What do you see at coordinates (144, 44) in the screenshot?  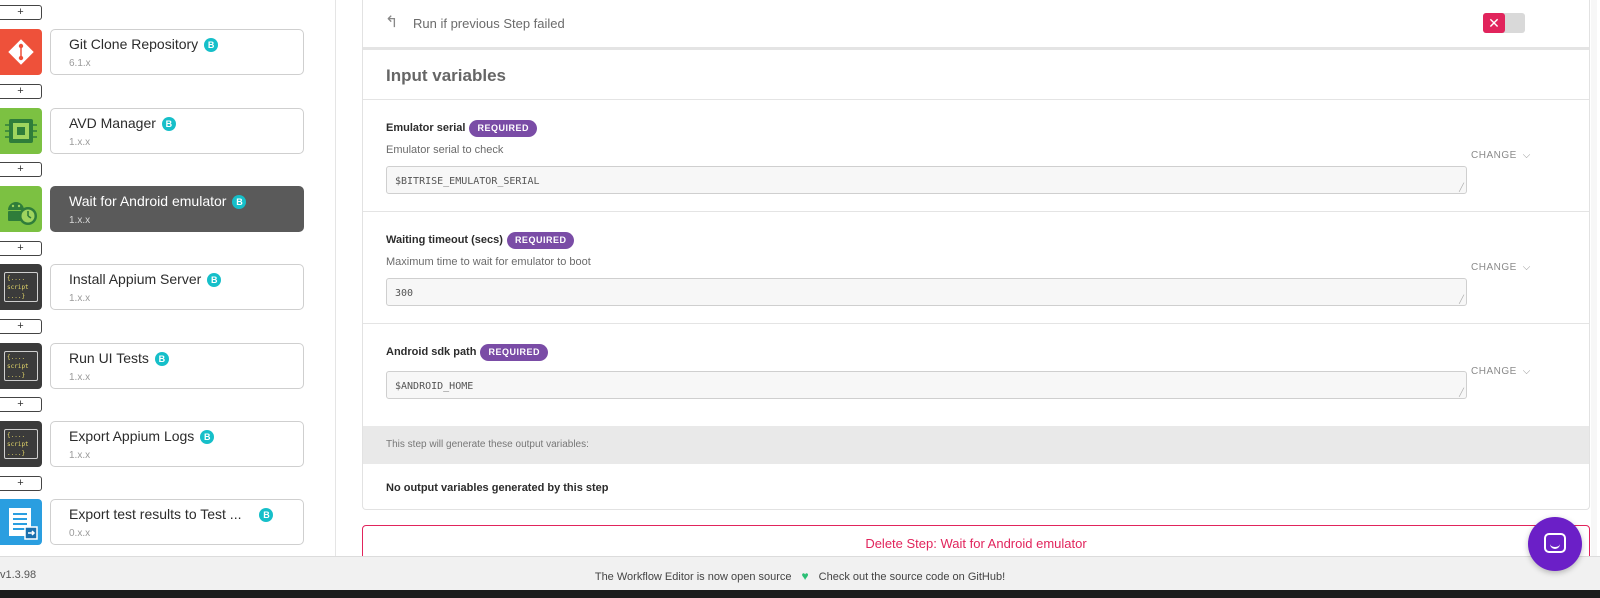 I see `step-title: Git Clone Repository B` at bounding box center [144, 44].